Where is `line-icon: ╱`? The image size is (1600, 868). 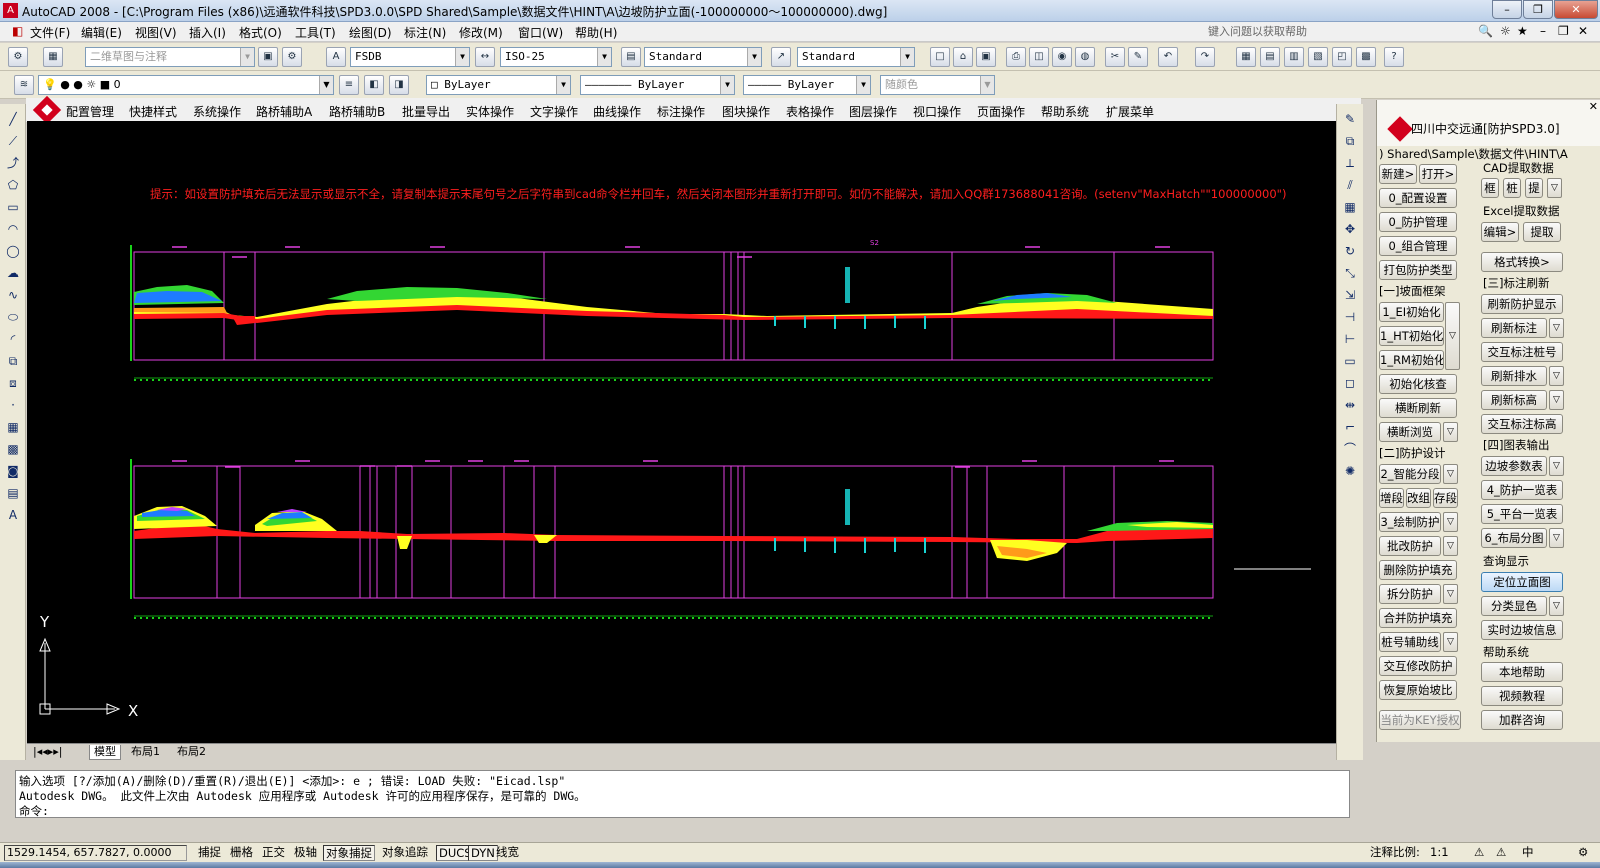 line-icon: ╱ is located at coordinates (13, 119).